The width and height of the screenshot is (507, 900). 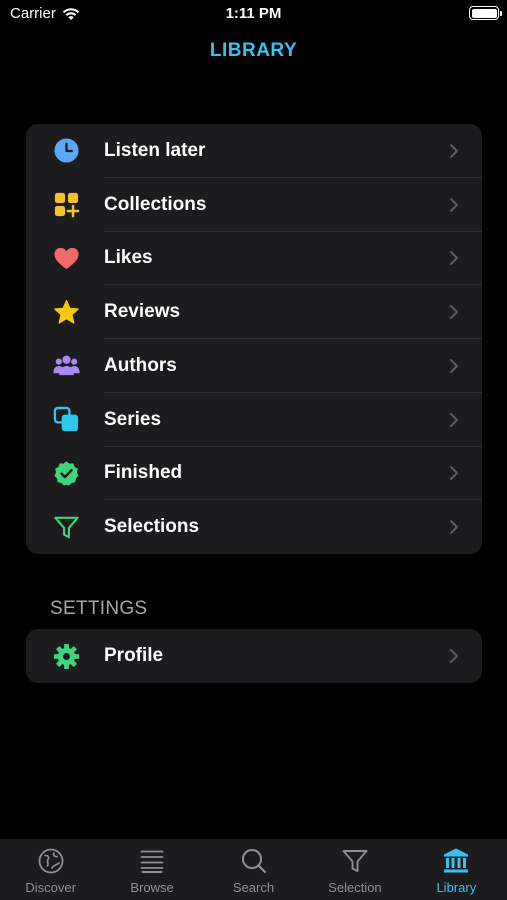 I want to click on star-icon, so click(x=66, y=312).